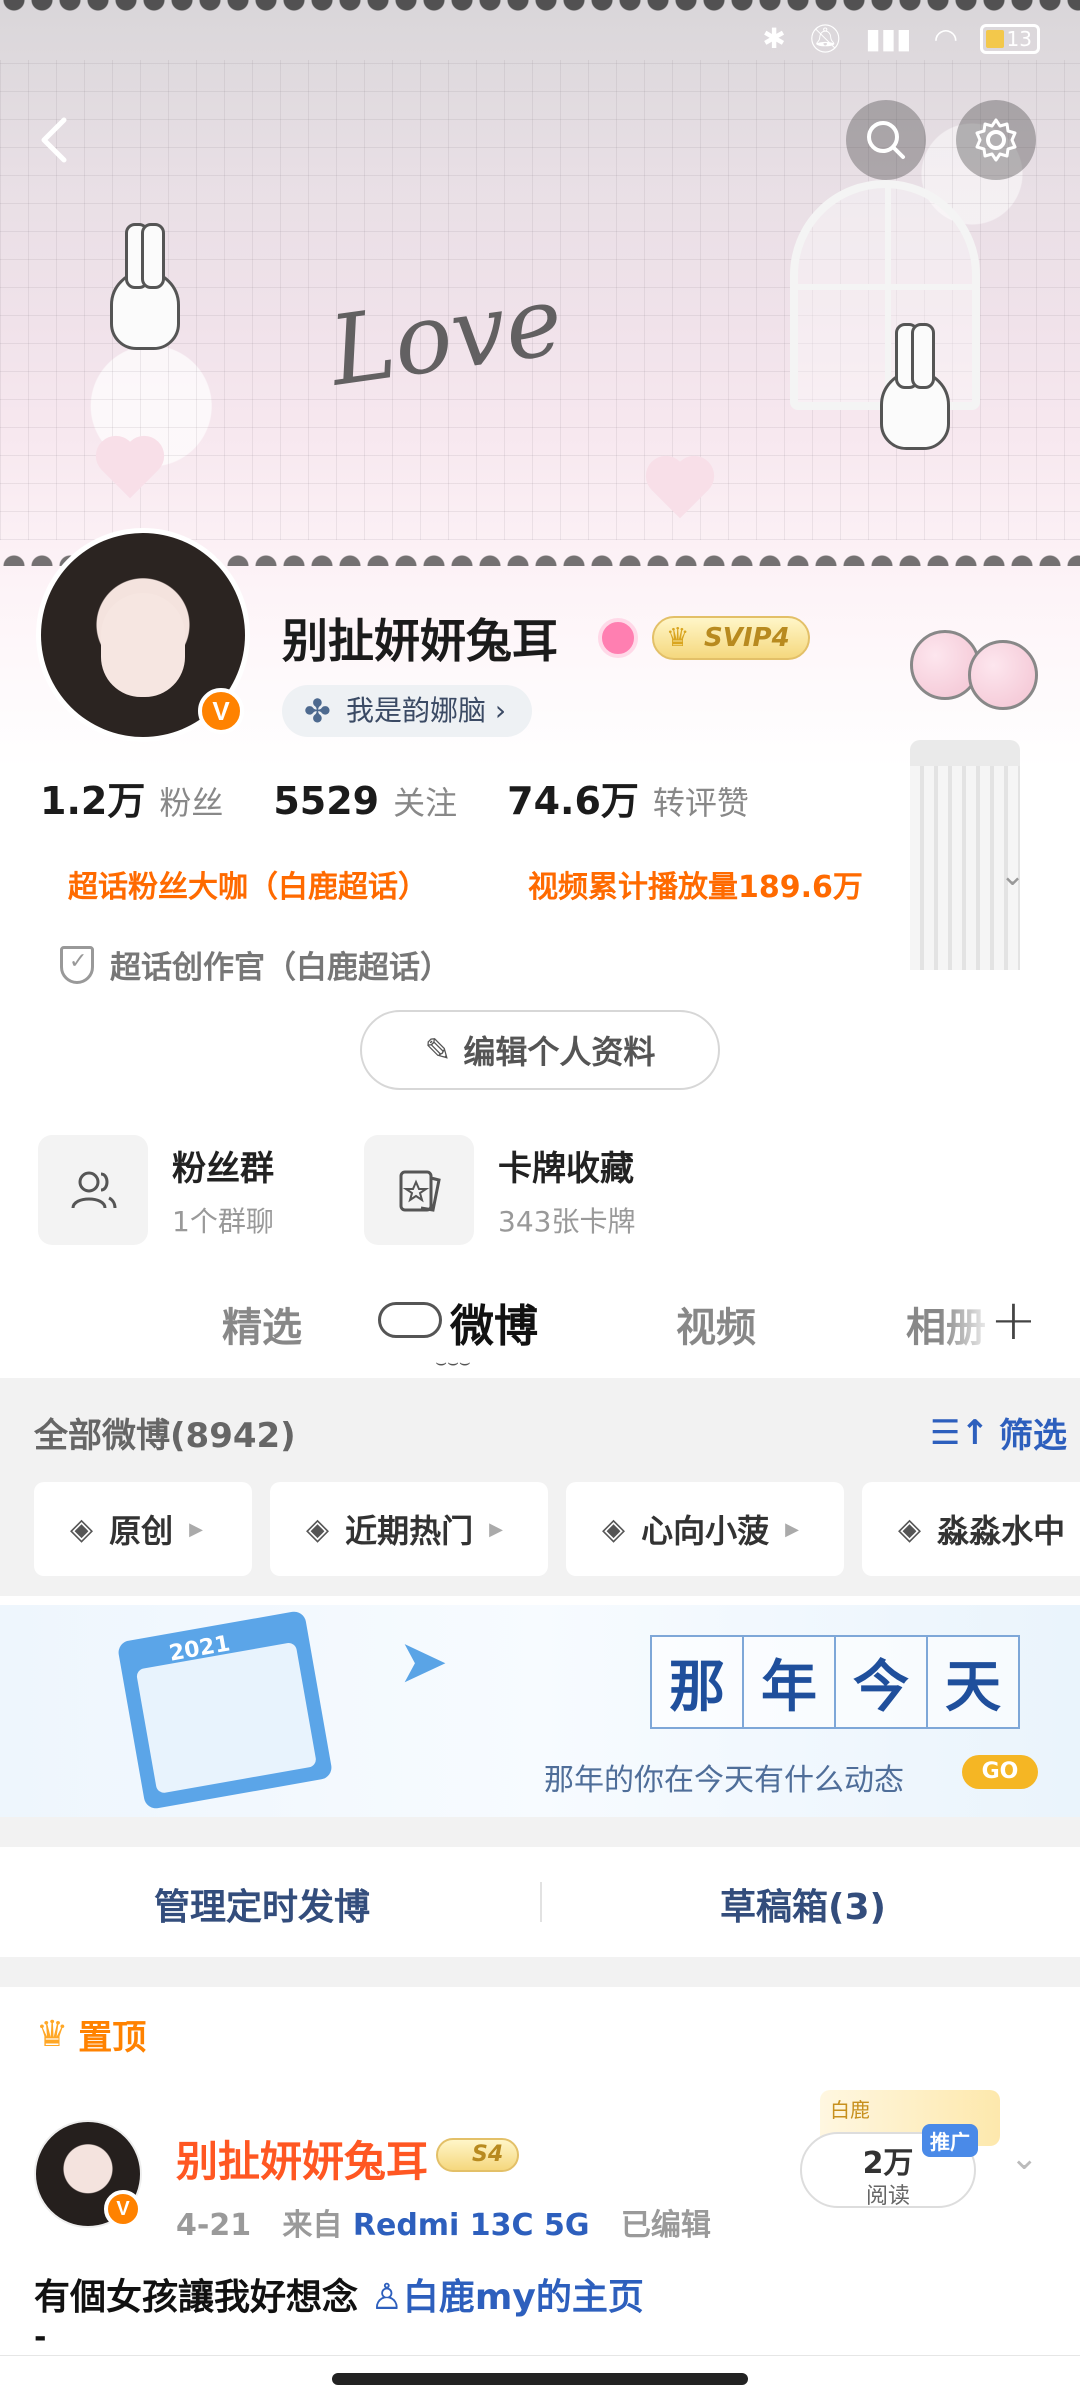 Image resolution: width=1080 pixels, height=2400 pixels. I want to click on post-source-prefix: 来自, so click(312, 2225).